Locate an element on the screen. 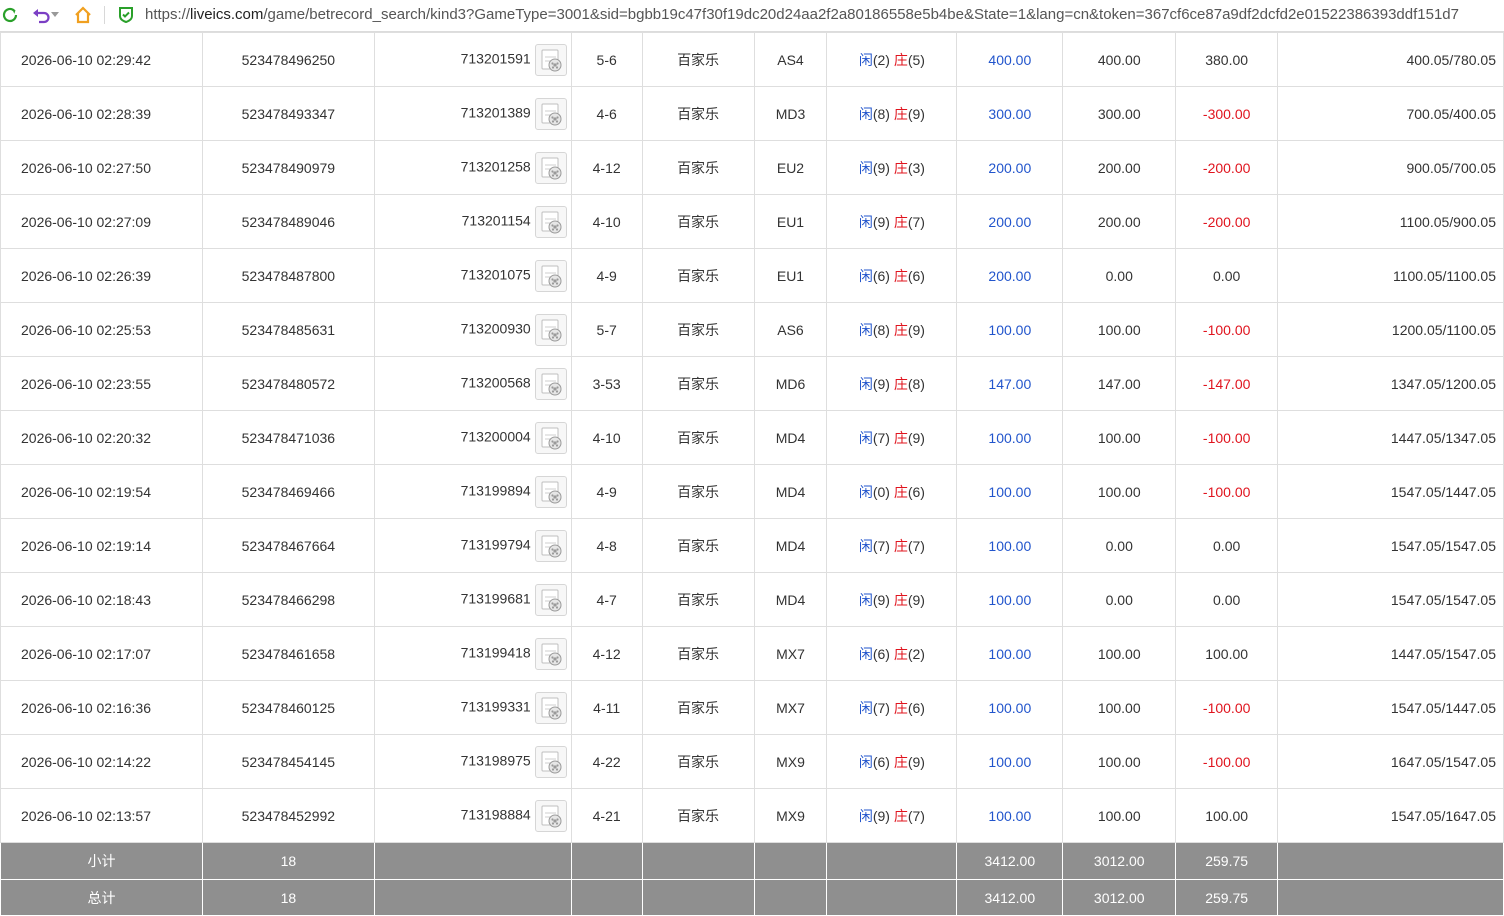 This screenshot has height=916, width=1504. game-number: 713200930 is located at coordinates (495, 328).